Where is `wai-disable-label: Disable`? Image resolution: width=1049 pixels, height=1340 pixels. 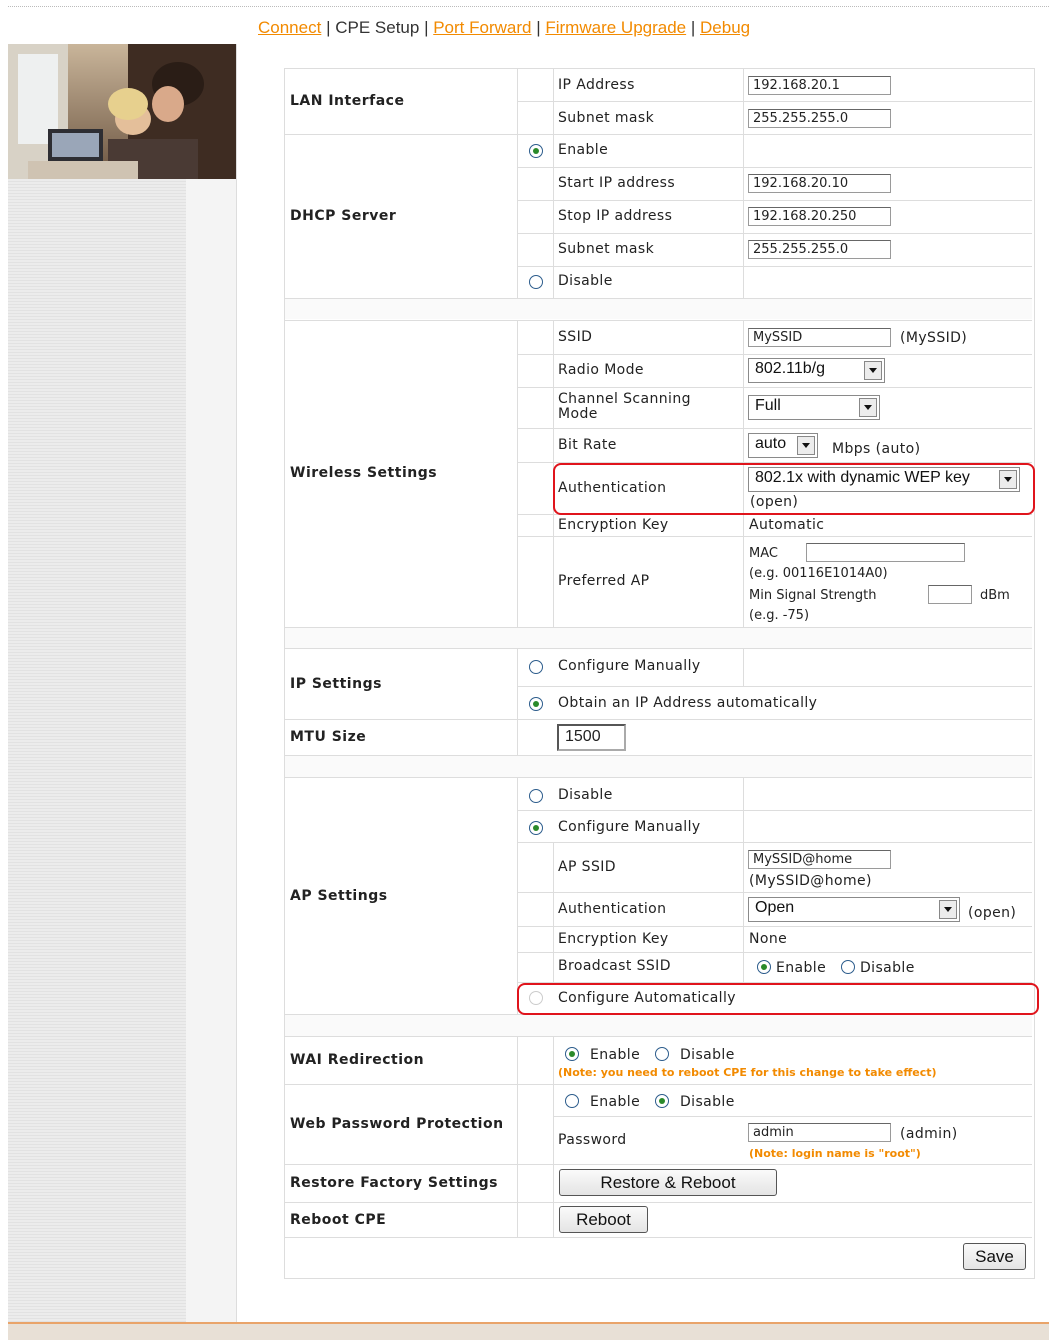
wai-disable-label: Disable is located at coordinates (707, 1055).